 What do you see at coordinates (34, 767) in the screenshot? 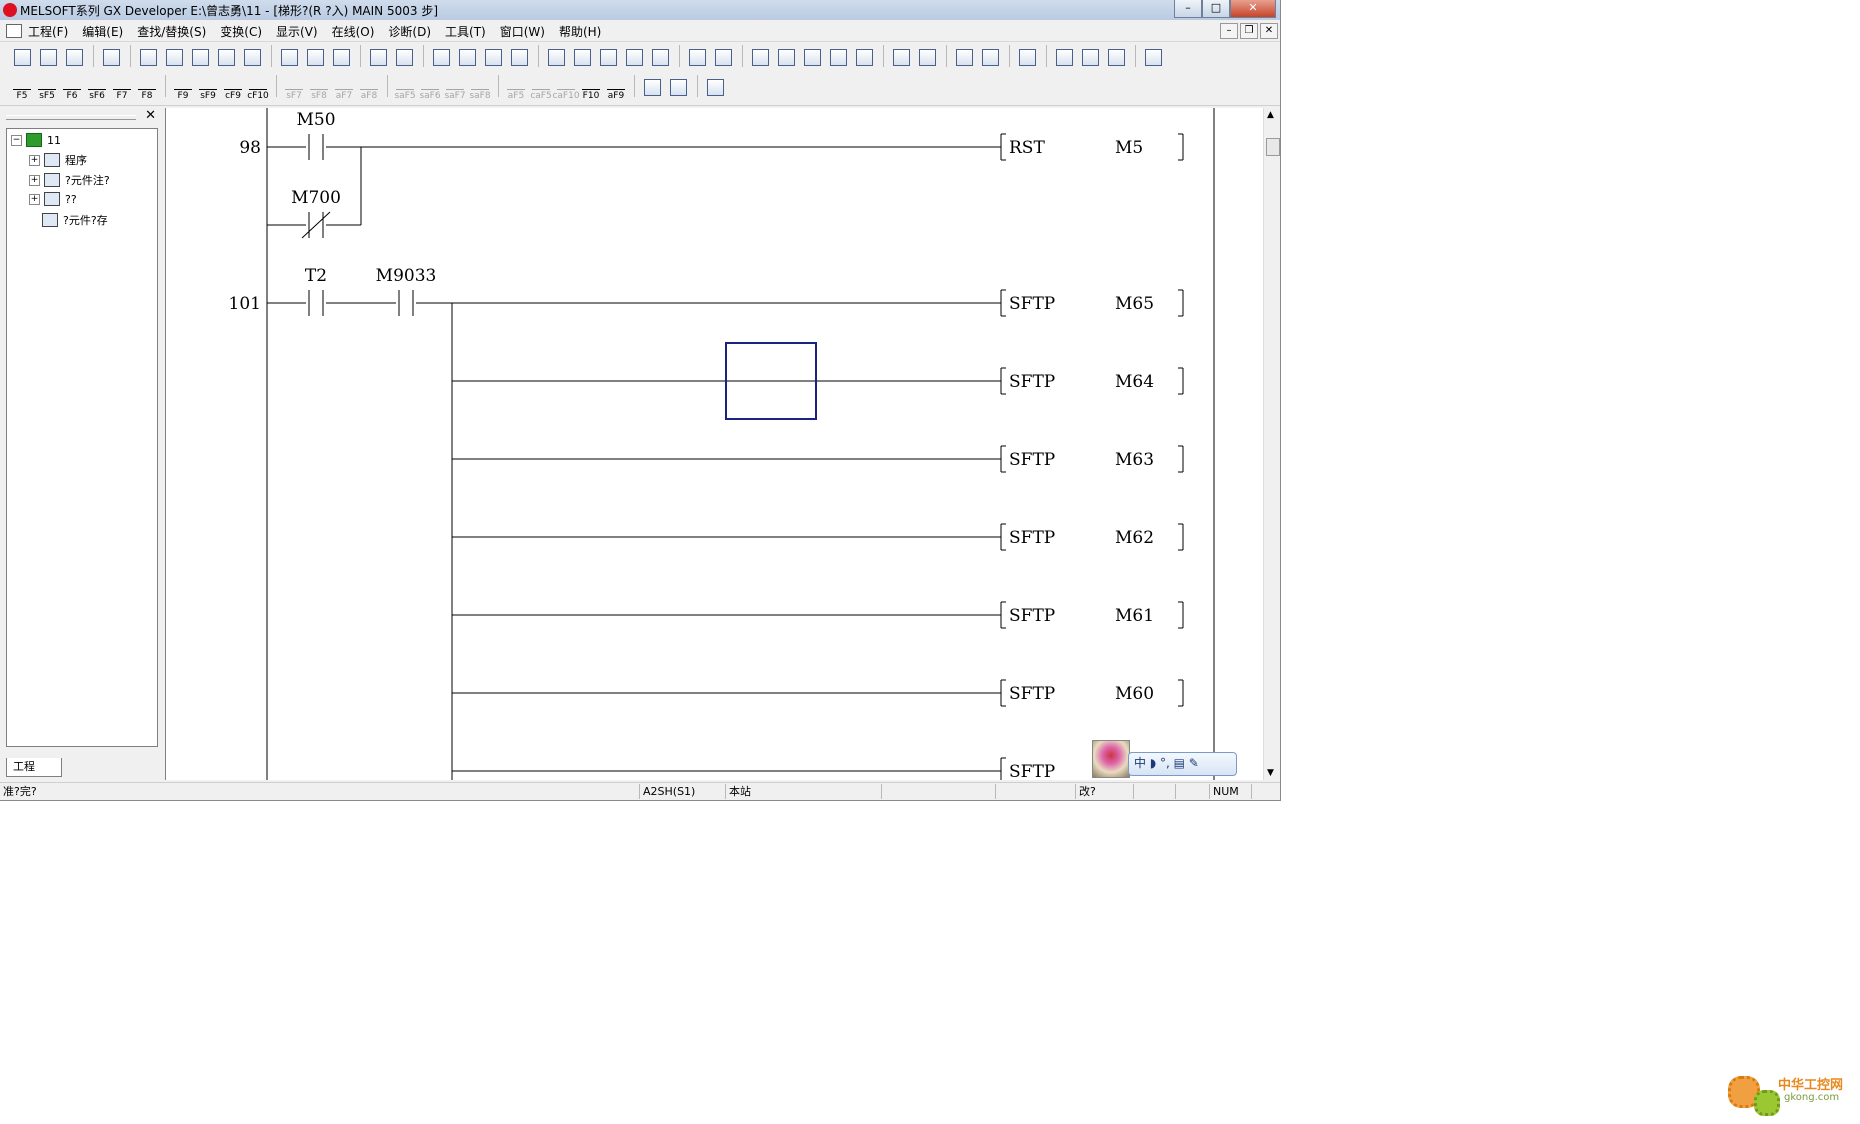
I see `tab-project: 工程` at bounding box center [34, 767].